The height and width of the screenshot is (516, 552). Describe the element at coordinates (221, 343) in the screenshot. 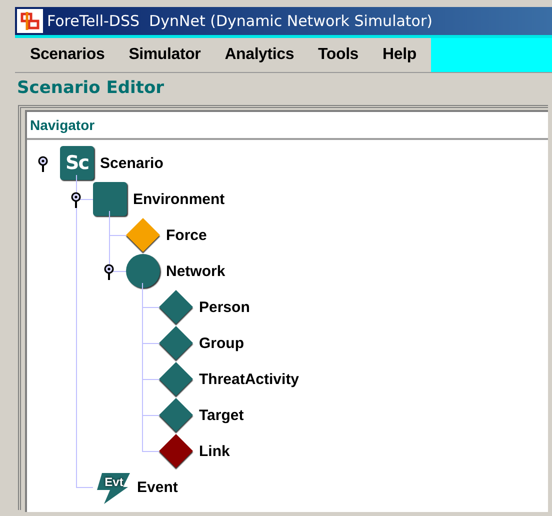

I see `tree-node-label: Group` at that location.